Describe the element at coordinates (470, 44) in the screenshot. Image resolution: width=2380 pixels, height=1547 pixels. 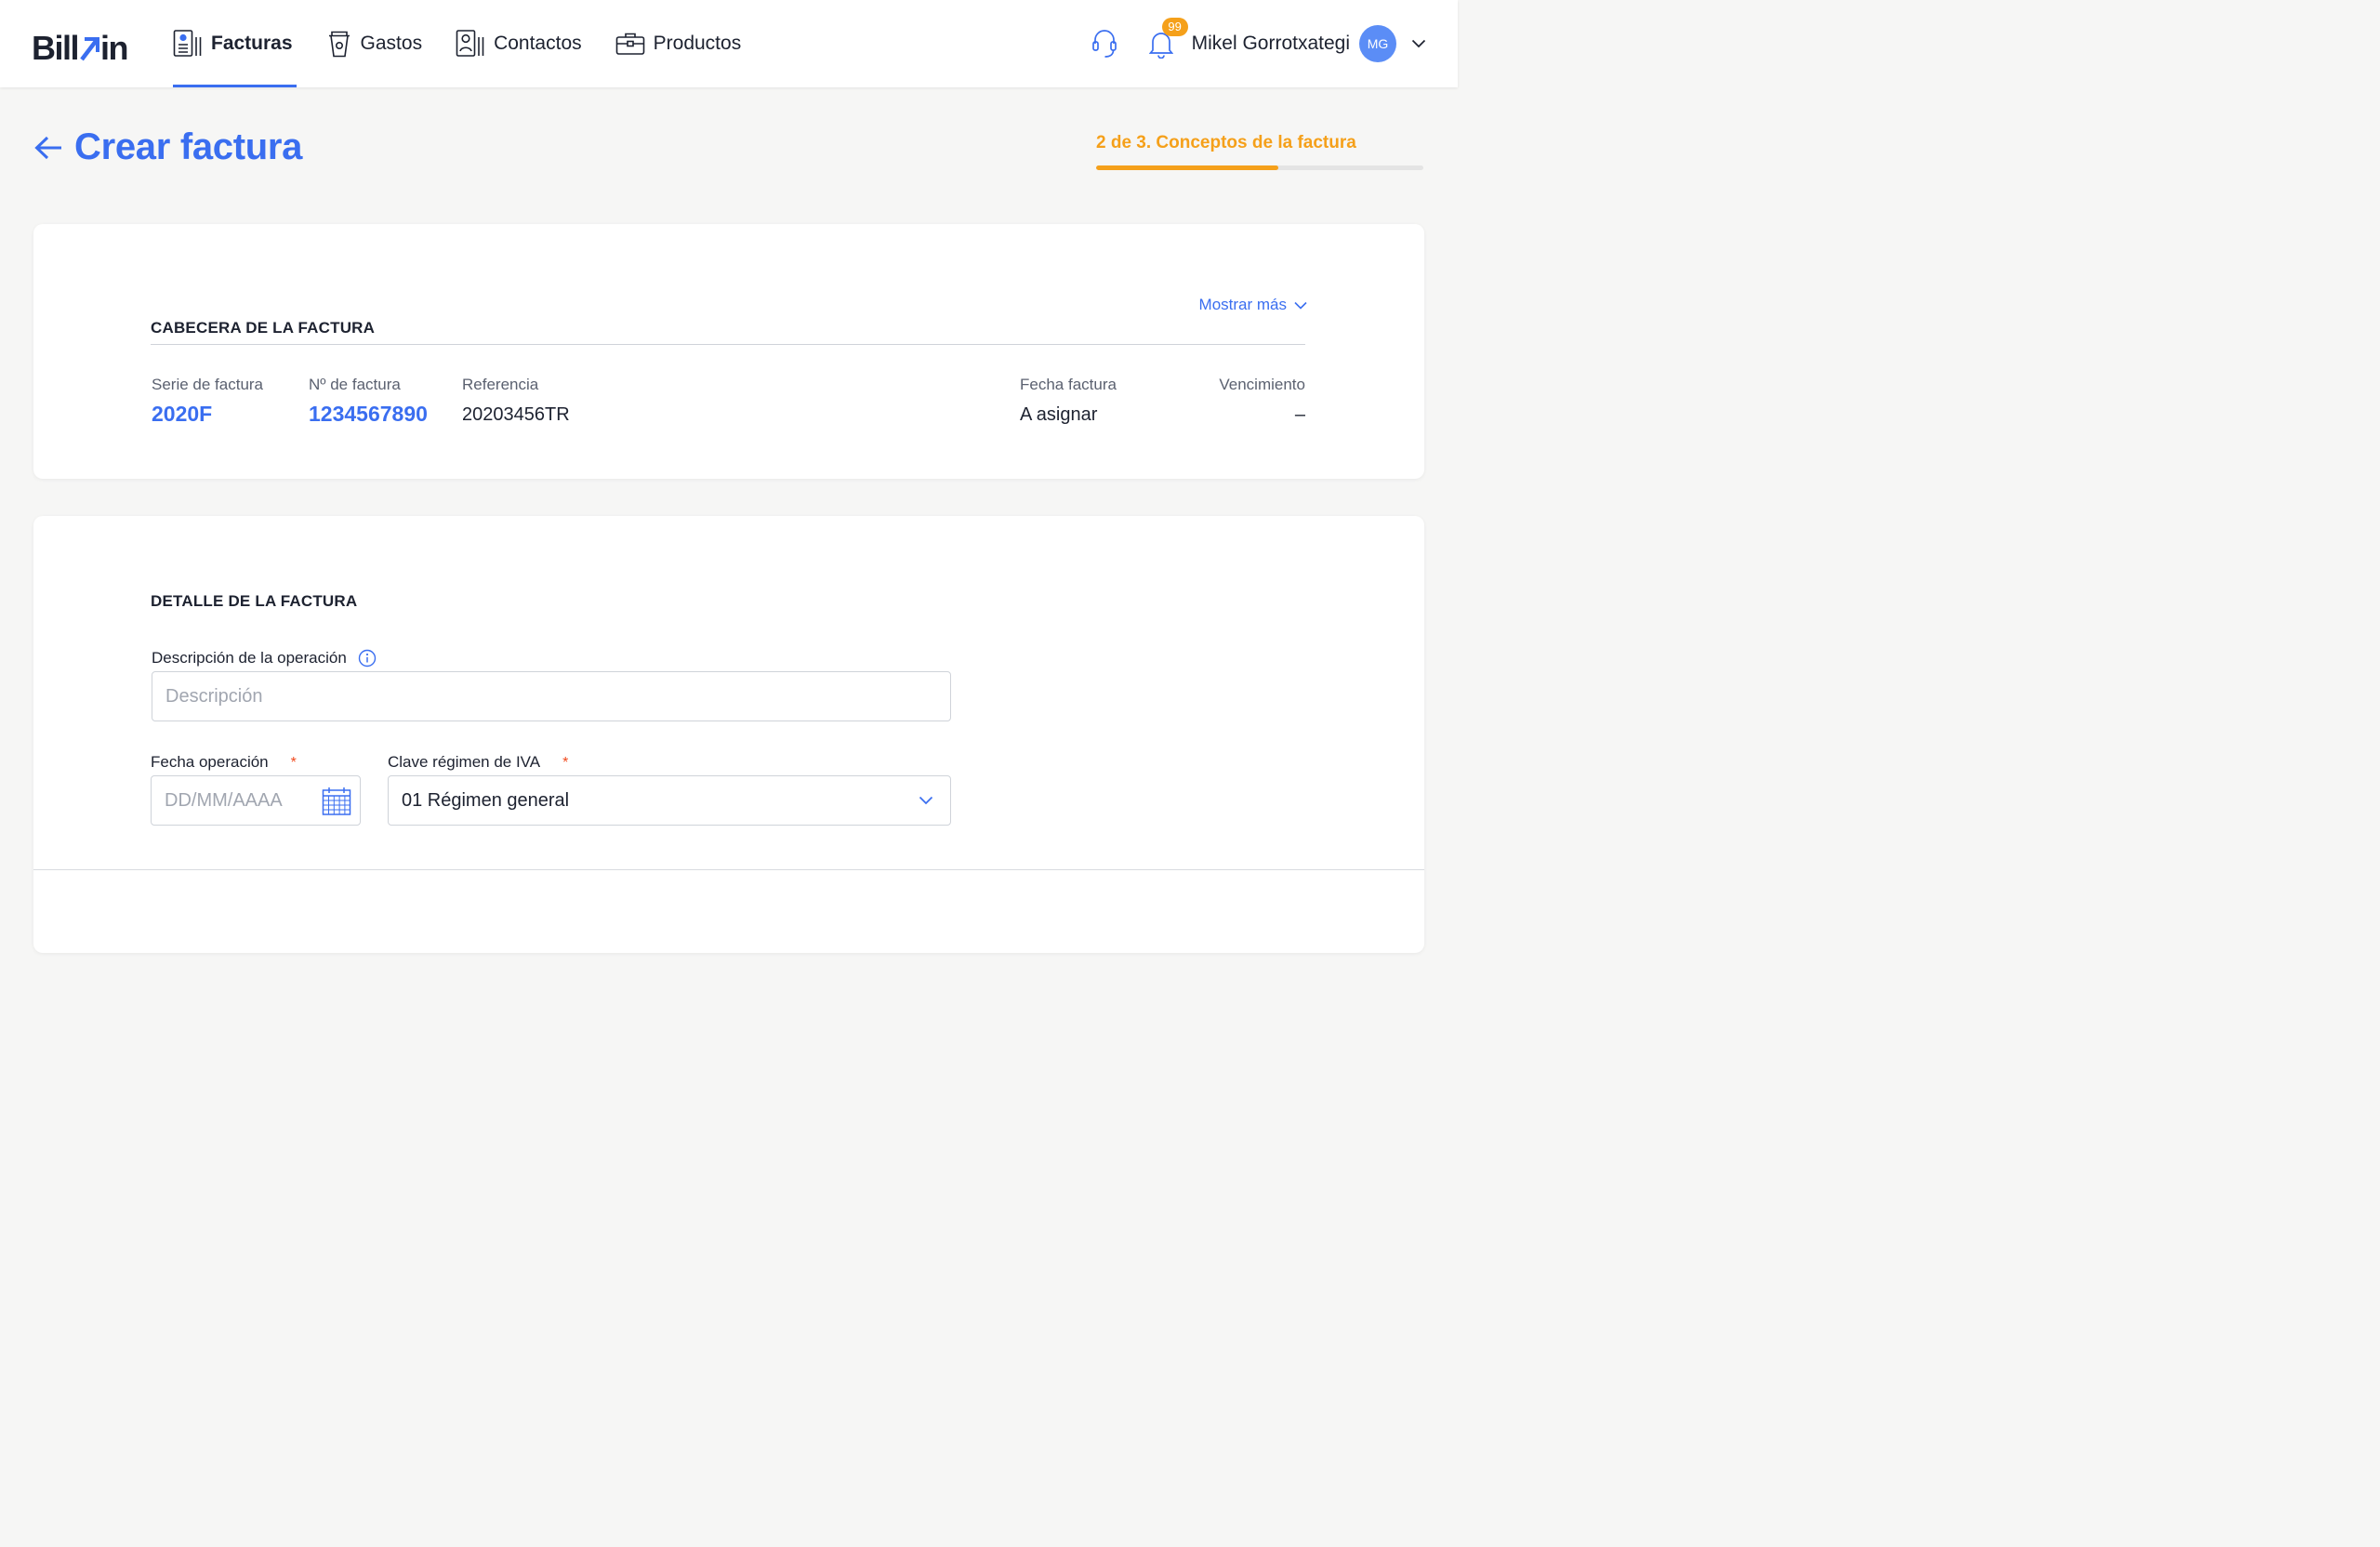
I see `contacts-icon` at that location.